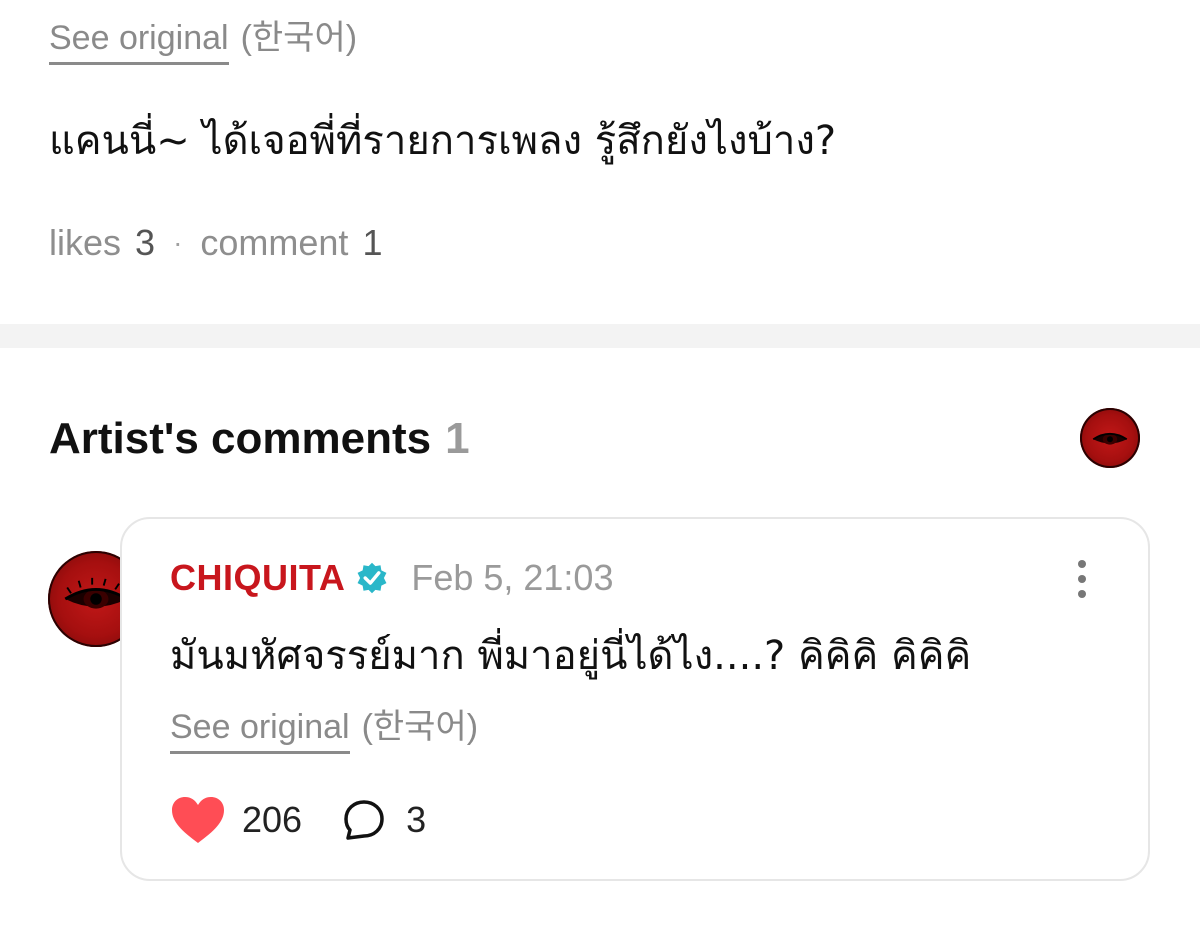  I want to click on post-stats: likes 3 · comment 1, so click(215, 243).